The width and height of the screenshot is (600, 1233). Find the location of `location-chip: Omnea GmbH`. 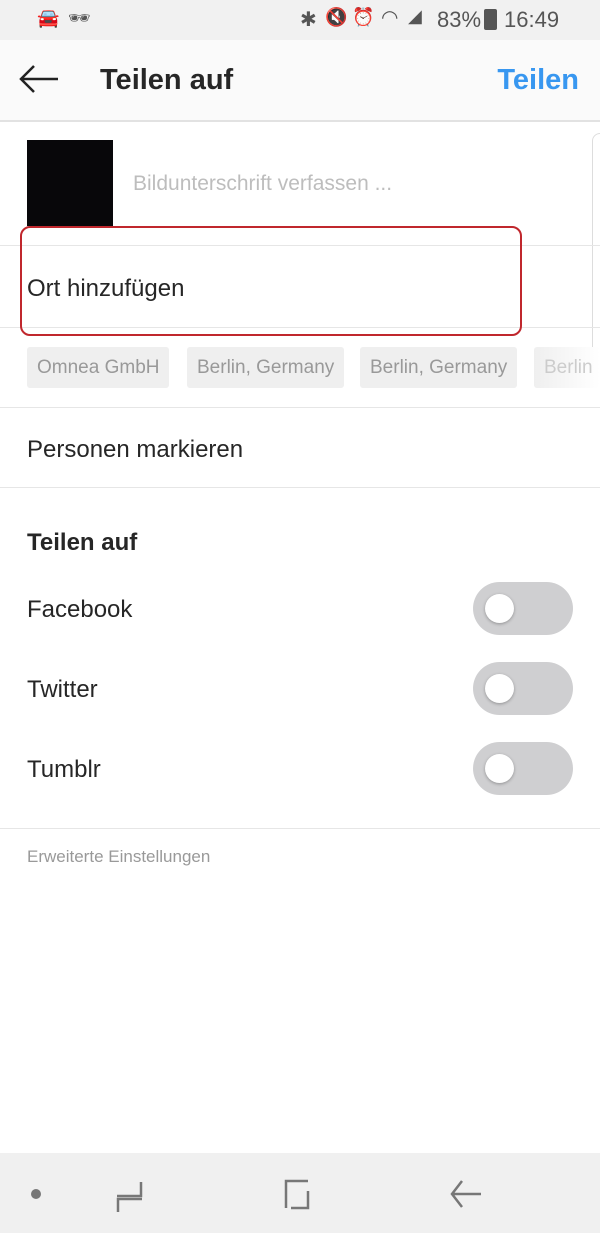

location-chip: Omnea GmbH is located at coordinates (98, 367).